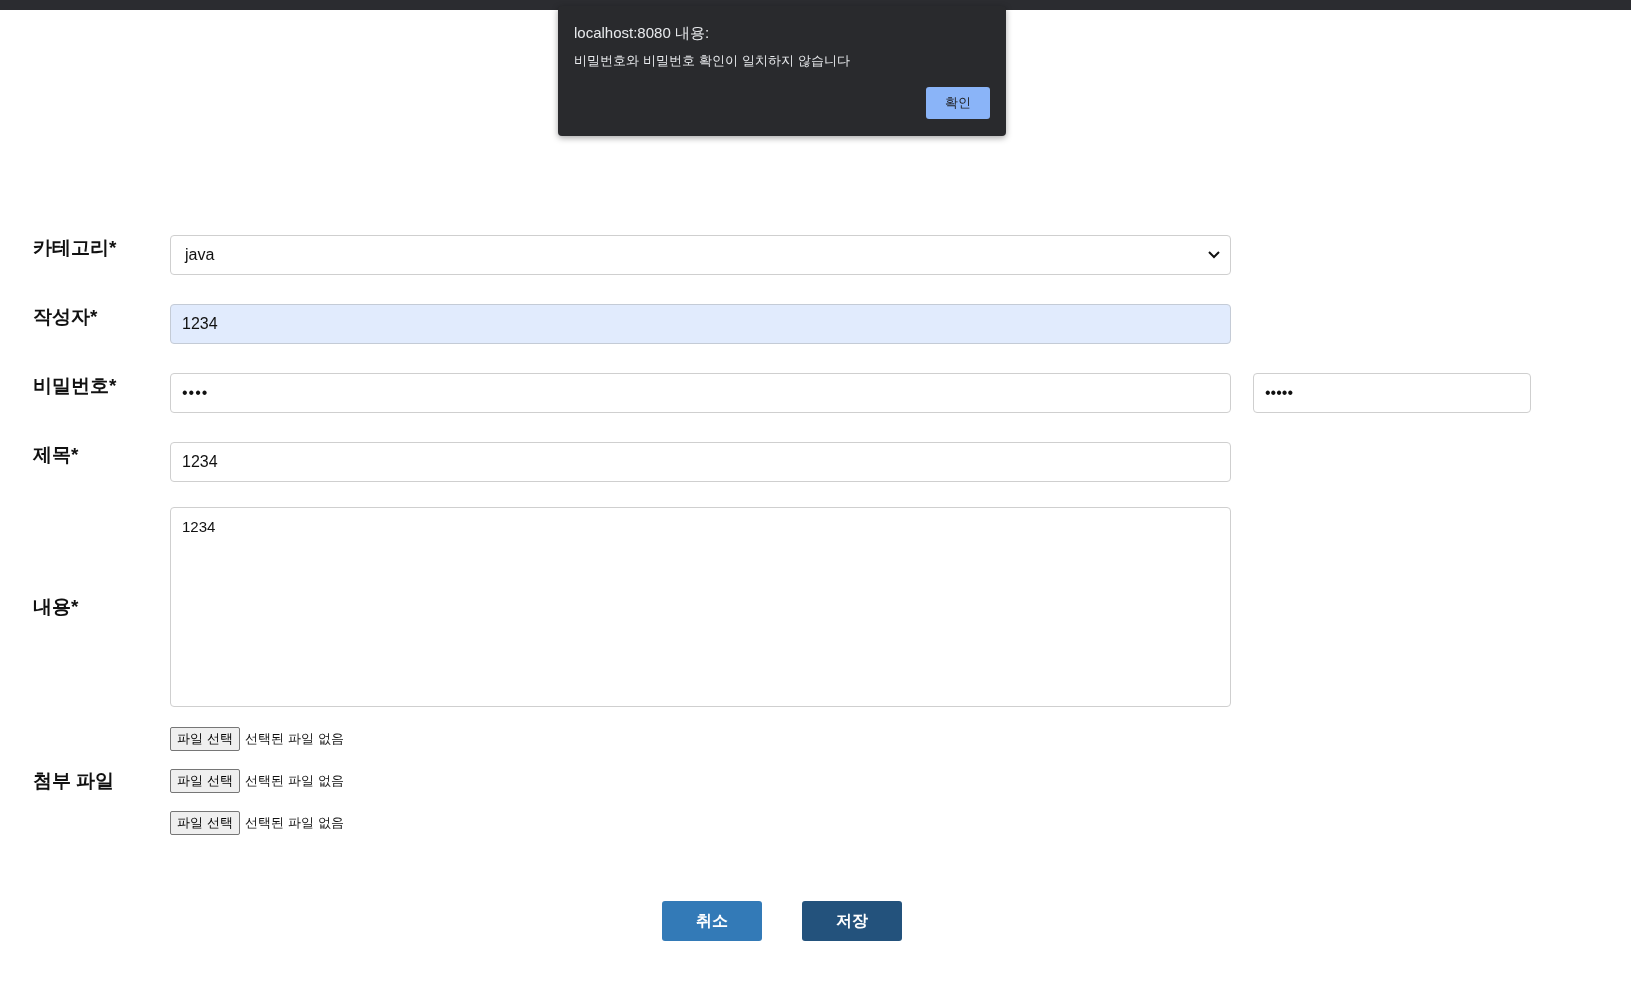  Describe the element at coordinates (56, 455) in the screenshot. I see `field-label: 제목*` at that location.